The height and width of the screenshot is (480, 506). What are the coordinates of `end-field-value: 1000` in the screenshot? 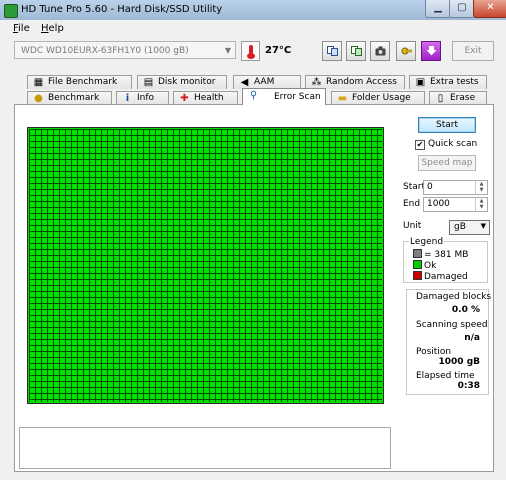 It's located at (438, 204).